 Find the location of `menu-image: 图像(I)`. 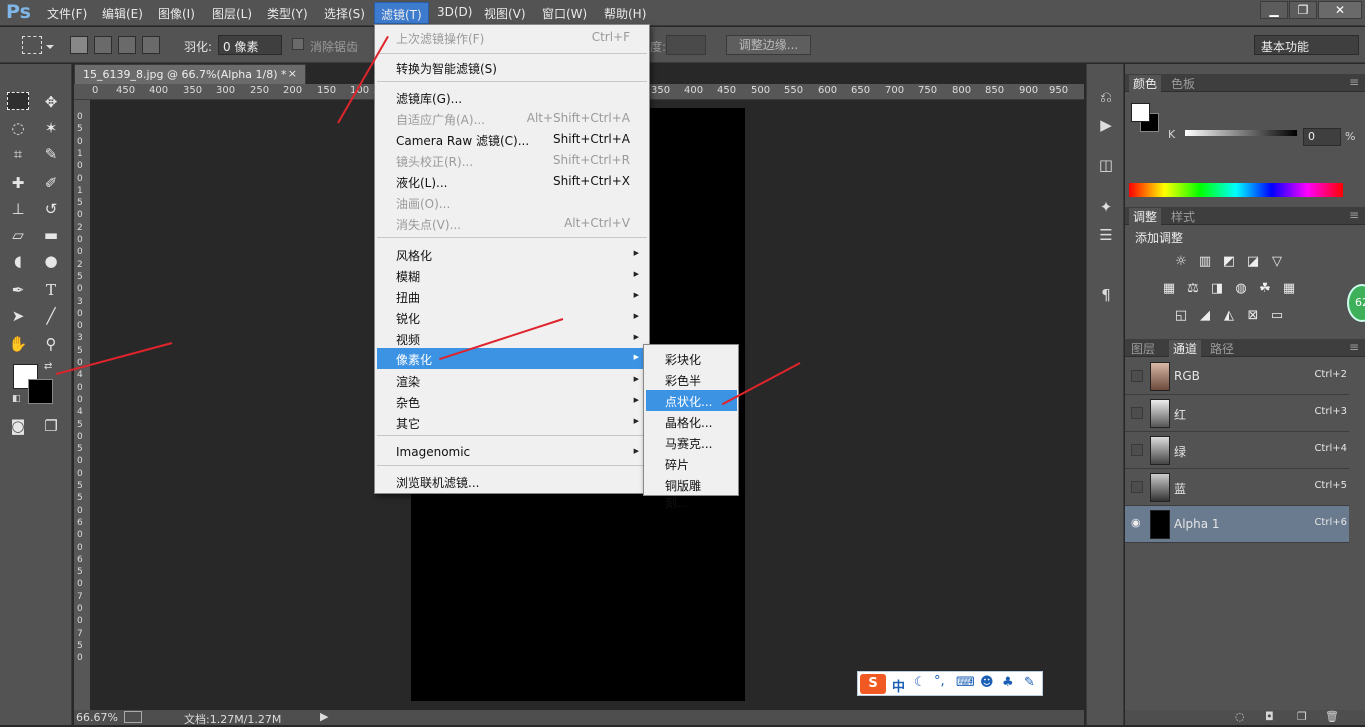

menu-image: 图像(I) is located at coordinates (176, 13).